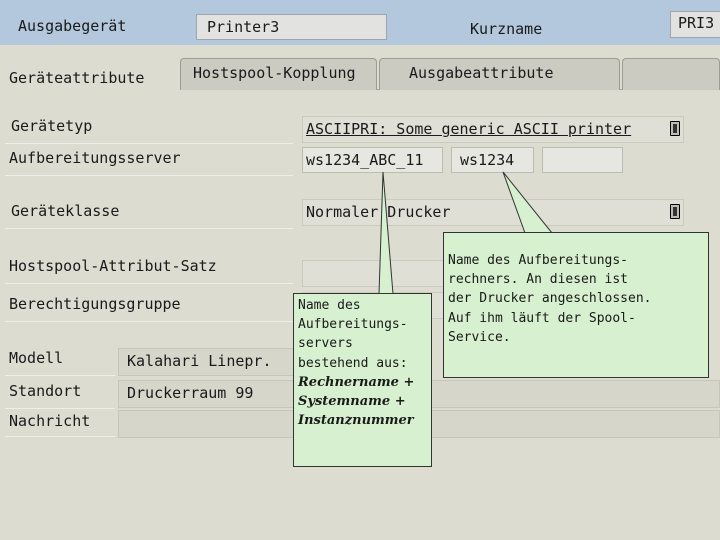 Image resolution: width=720 pixels, height=540 pixels. Describe the element at coordinates (208, 362) in the screenshot. I see `model-field: Kalahari Linepr.` at that location.